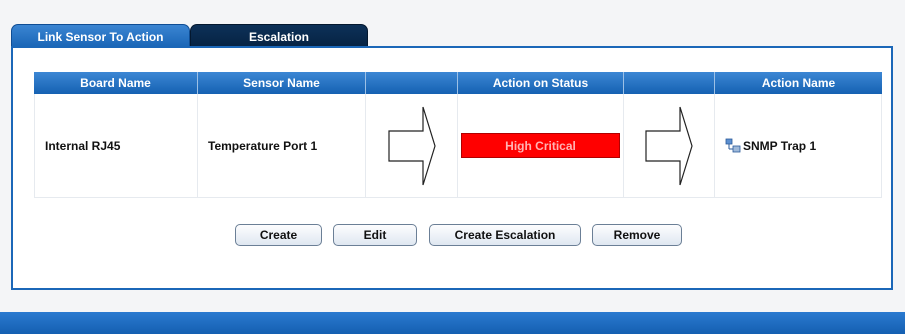 The height and width of the screenshot is (334, 905). I want to click on action-buttons: Create Edit Create Escalation Remove, so click(452, 235).